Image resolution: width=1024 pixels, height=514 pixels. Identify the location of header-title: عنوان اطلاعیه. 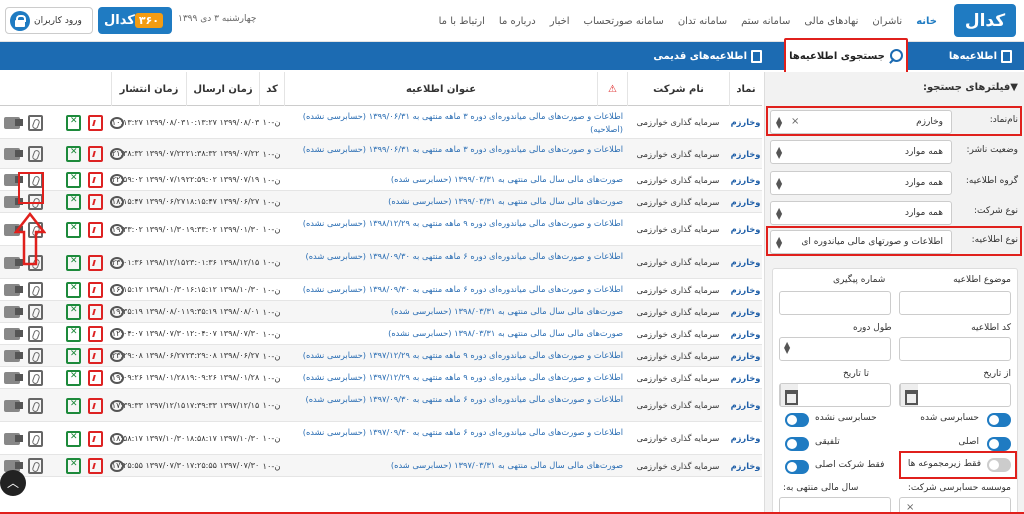
(440, 89).